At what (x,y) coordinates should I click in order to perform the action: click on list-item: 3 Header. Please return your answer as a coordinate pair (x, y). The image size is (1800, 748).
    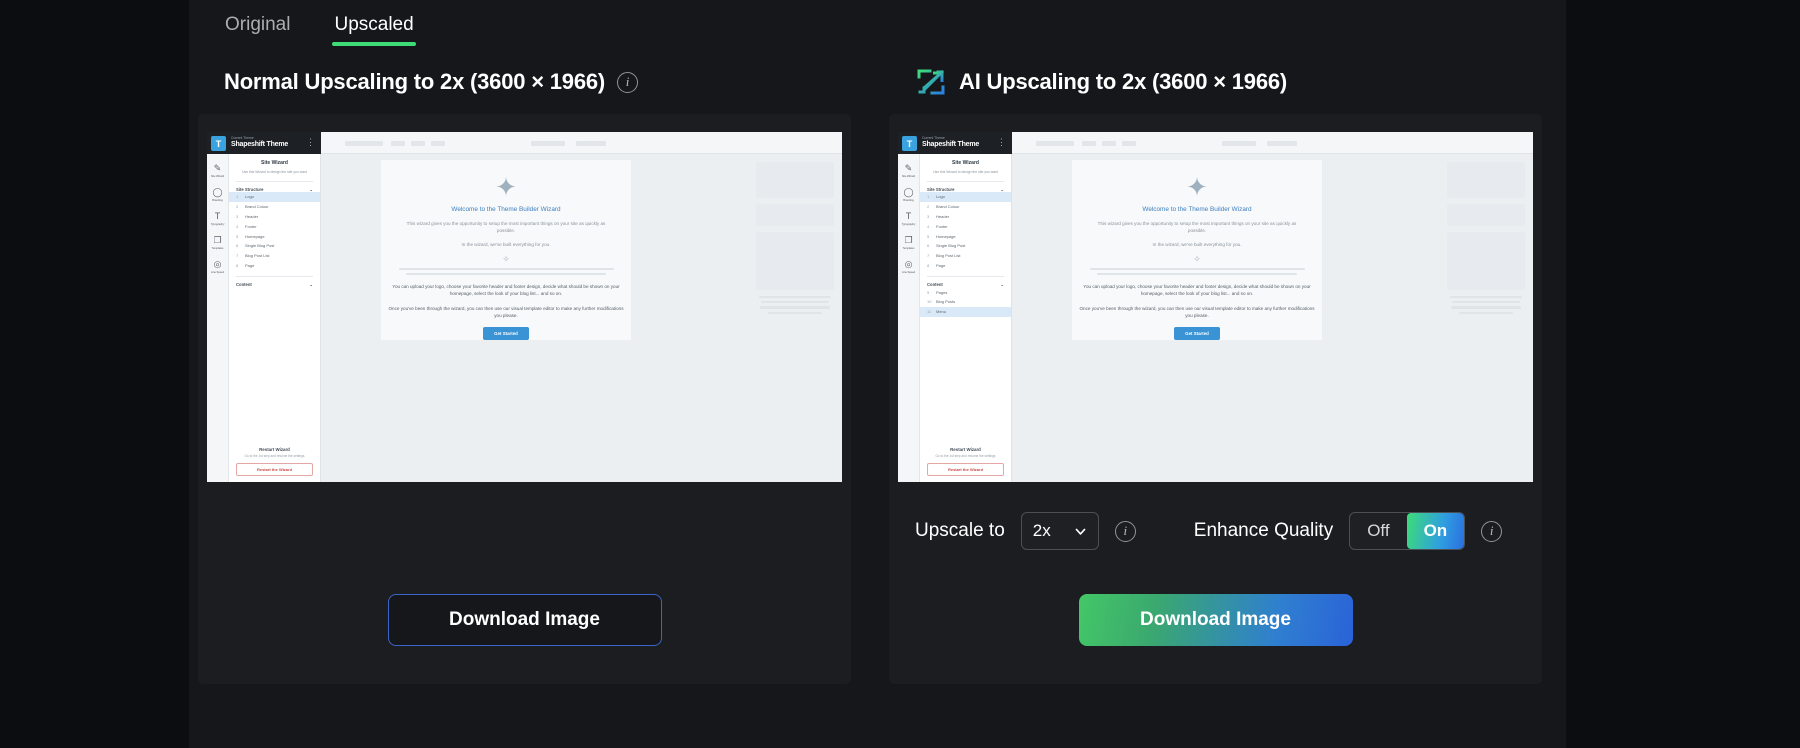
    Looking at the image, I should click on (938, 216).